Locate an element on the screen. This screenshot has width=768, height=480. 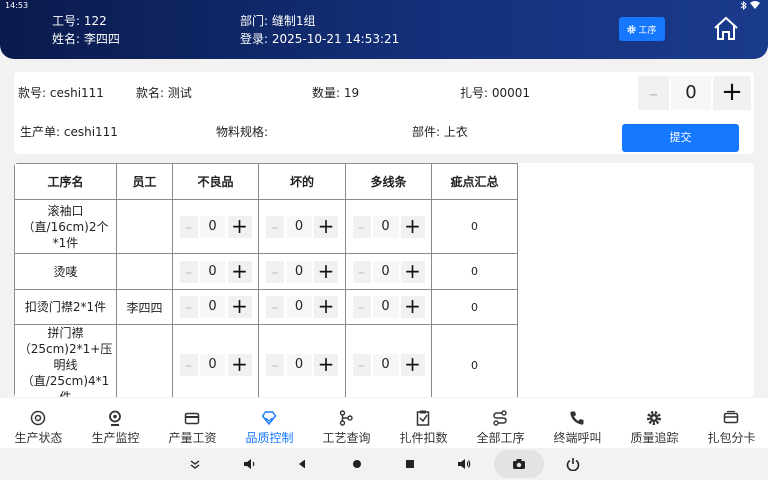
table-row: 滚袖口（直/16cm)2个*1件 –0 + –0 + –0 + 0 is located at coordinates (266, 226).